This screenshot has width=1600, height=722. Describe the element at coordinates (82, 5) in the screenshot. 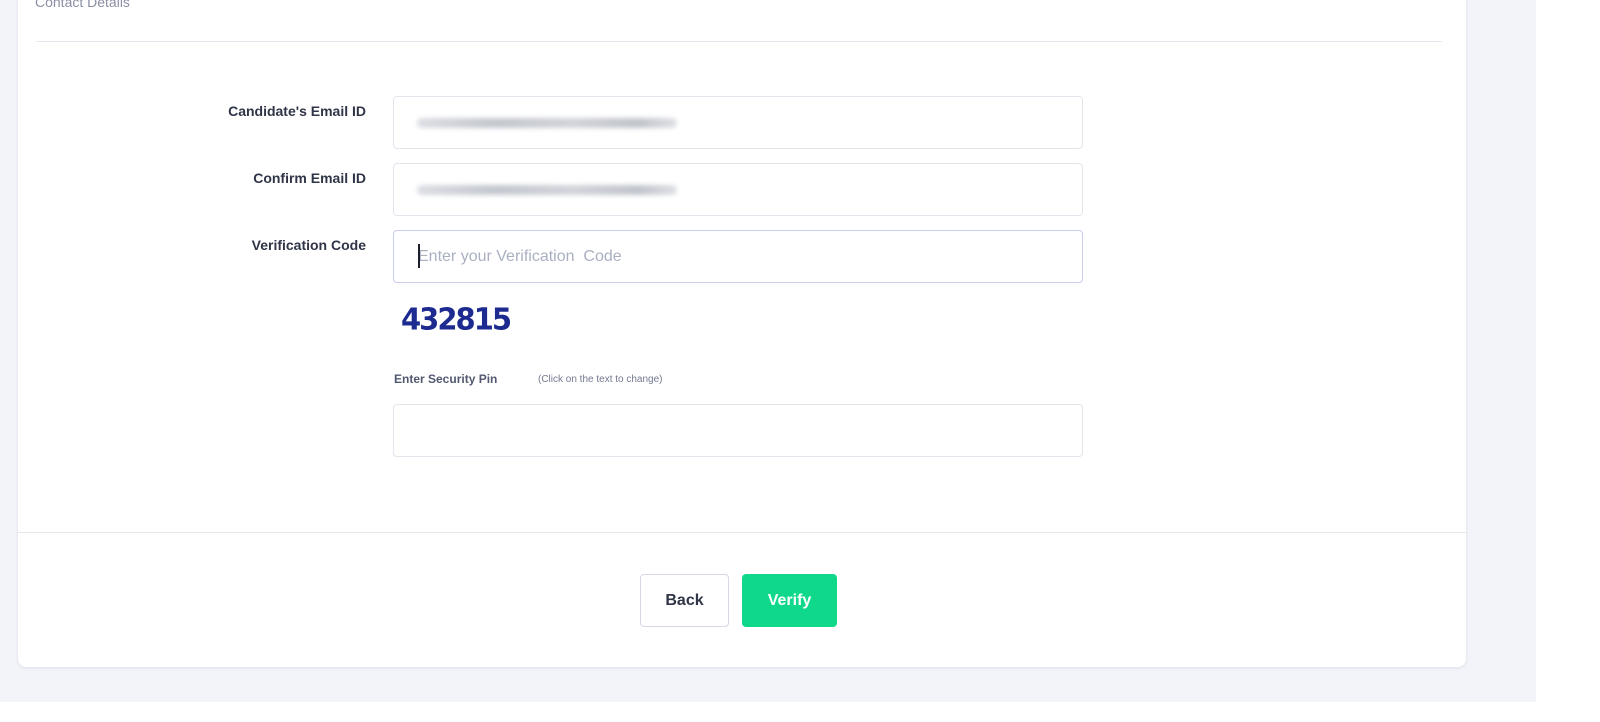

I see `section-title: Contact Details` at that location.